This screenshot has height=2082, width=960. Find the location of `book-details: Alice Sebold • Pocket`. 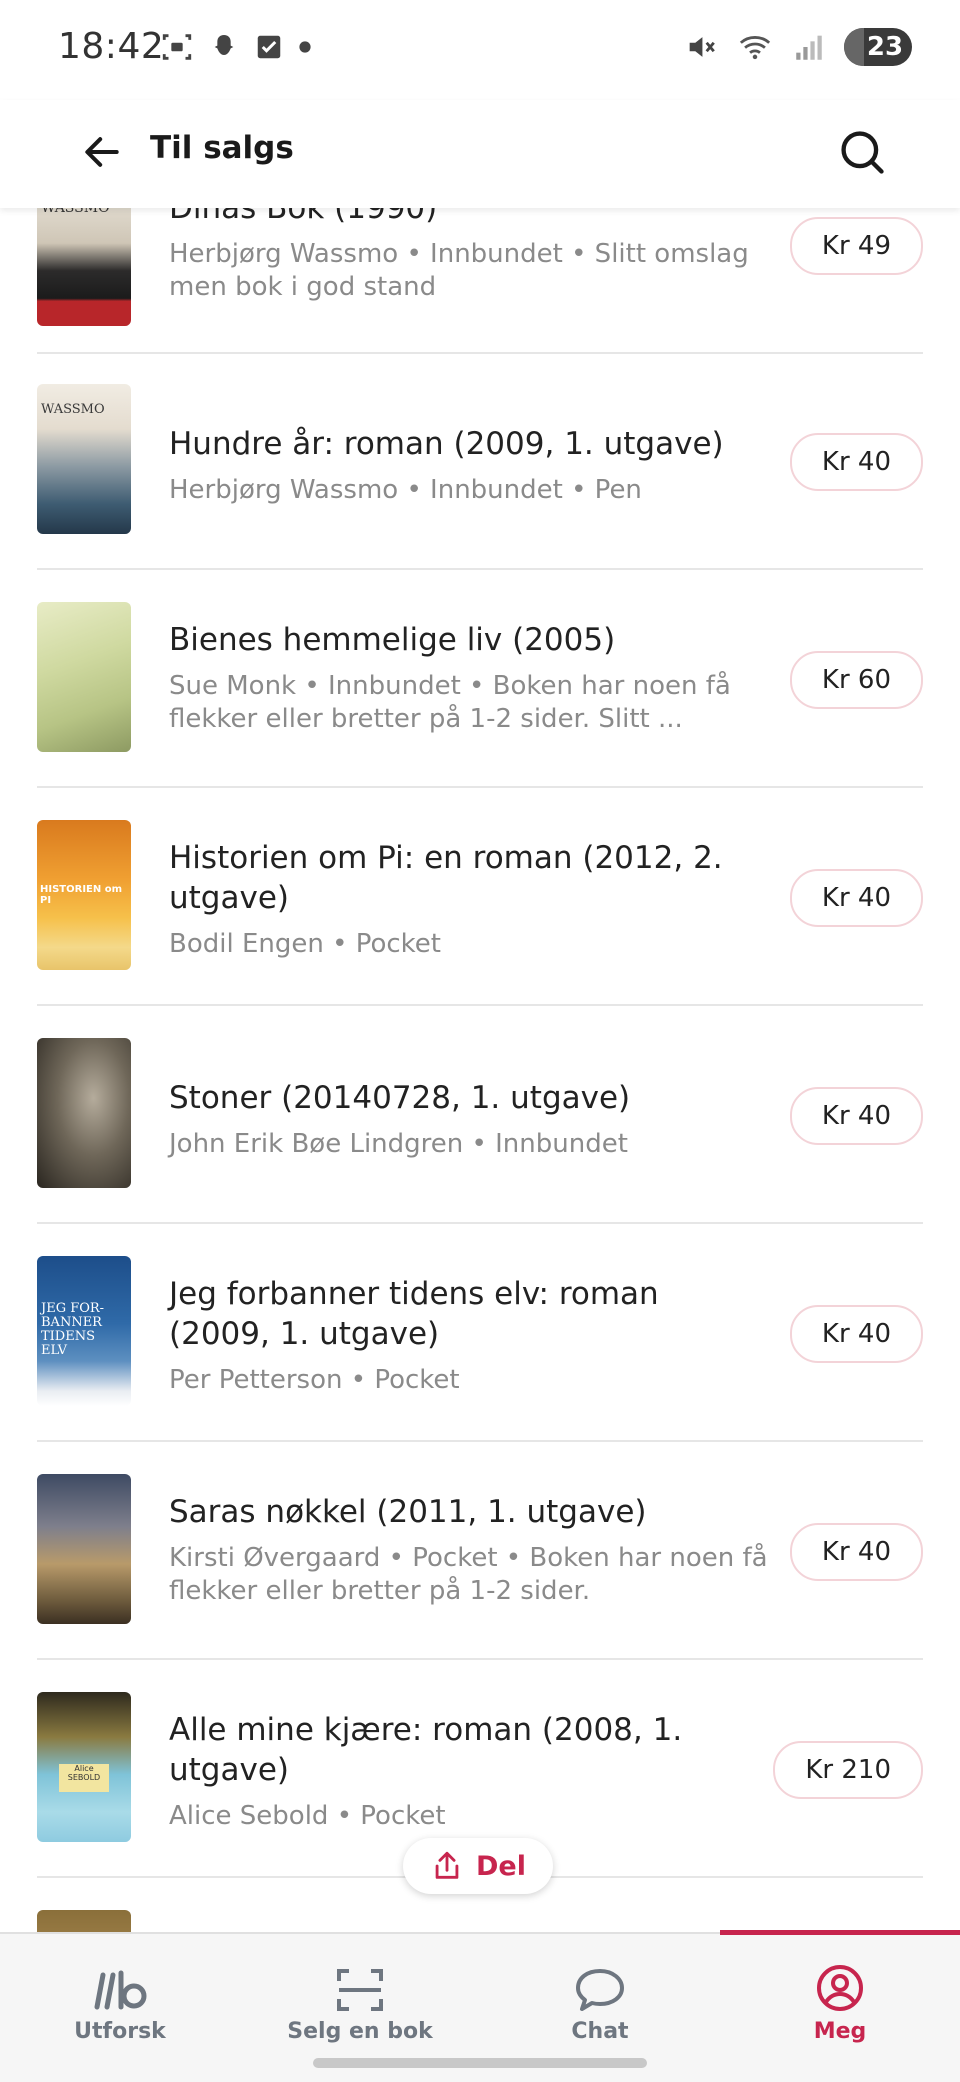

book-details: Alice Sebold • Pocket is located at coordinates (307, 1816).